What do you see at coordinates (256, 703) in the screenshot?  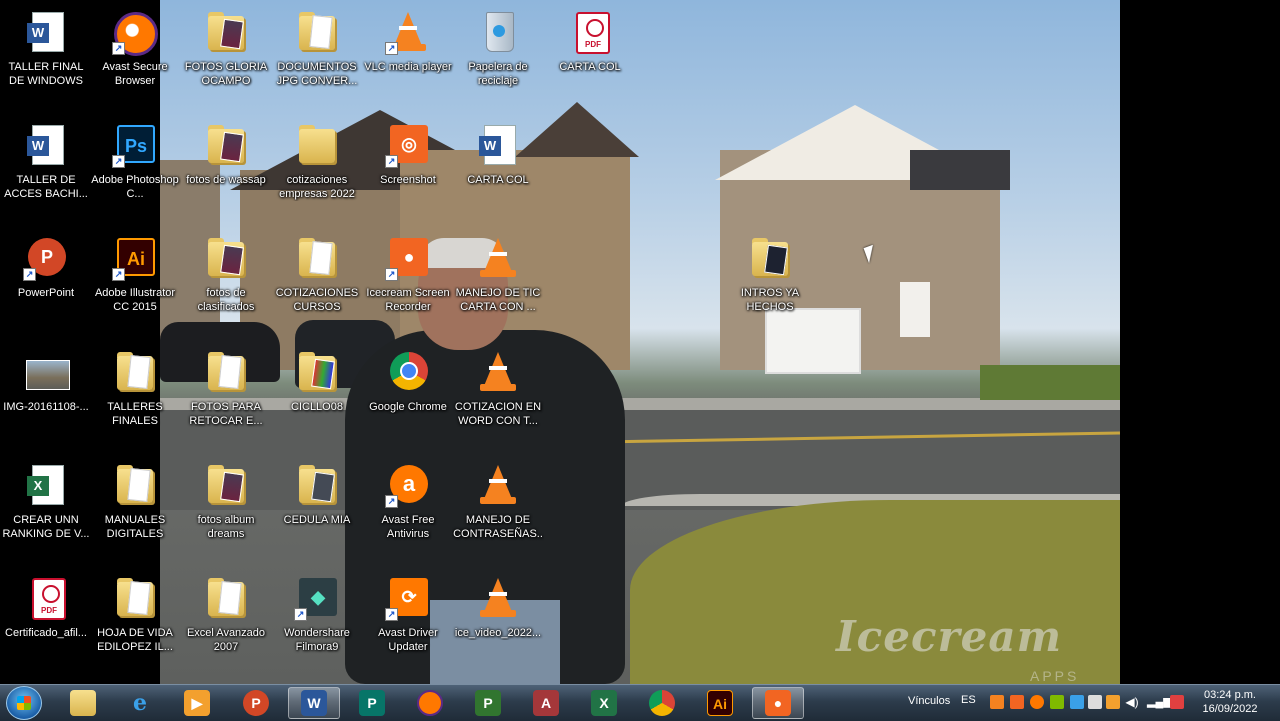 I see `taskbar-powerpoint: P` at bounding box center [256, 703].